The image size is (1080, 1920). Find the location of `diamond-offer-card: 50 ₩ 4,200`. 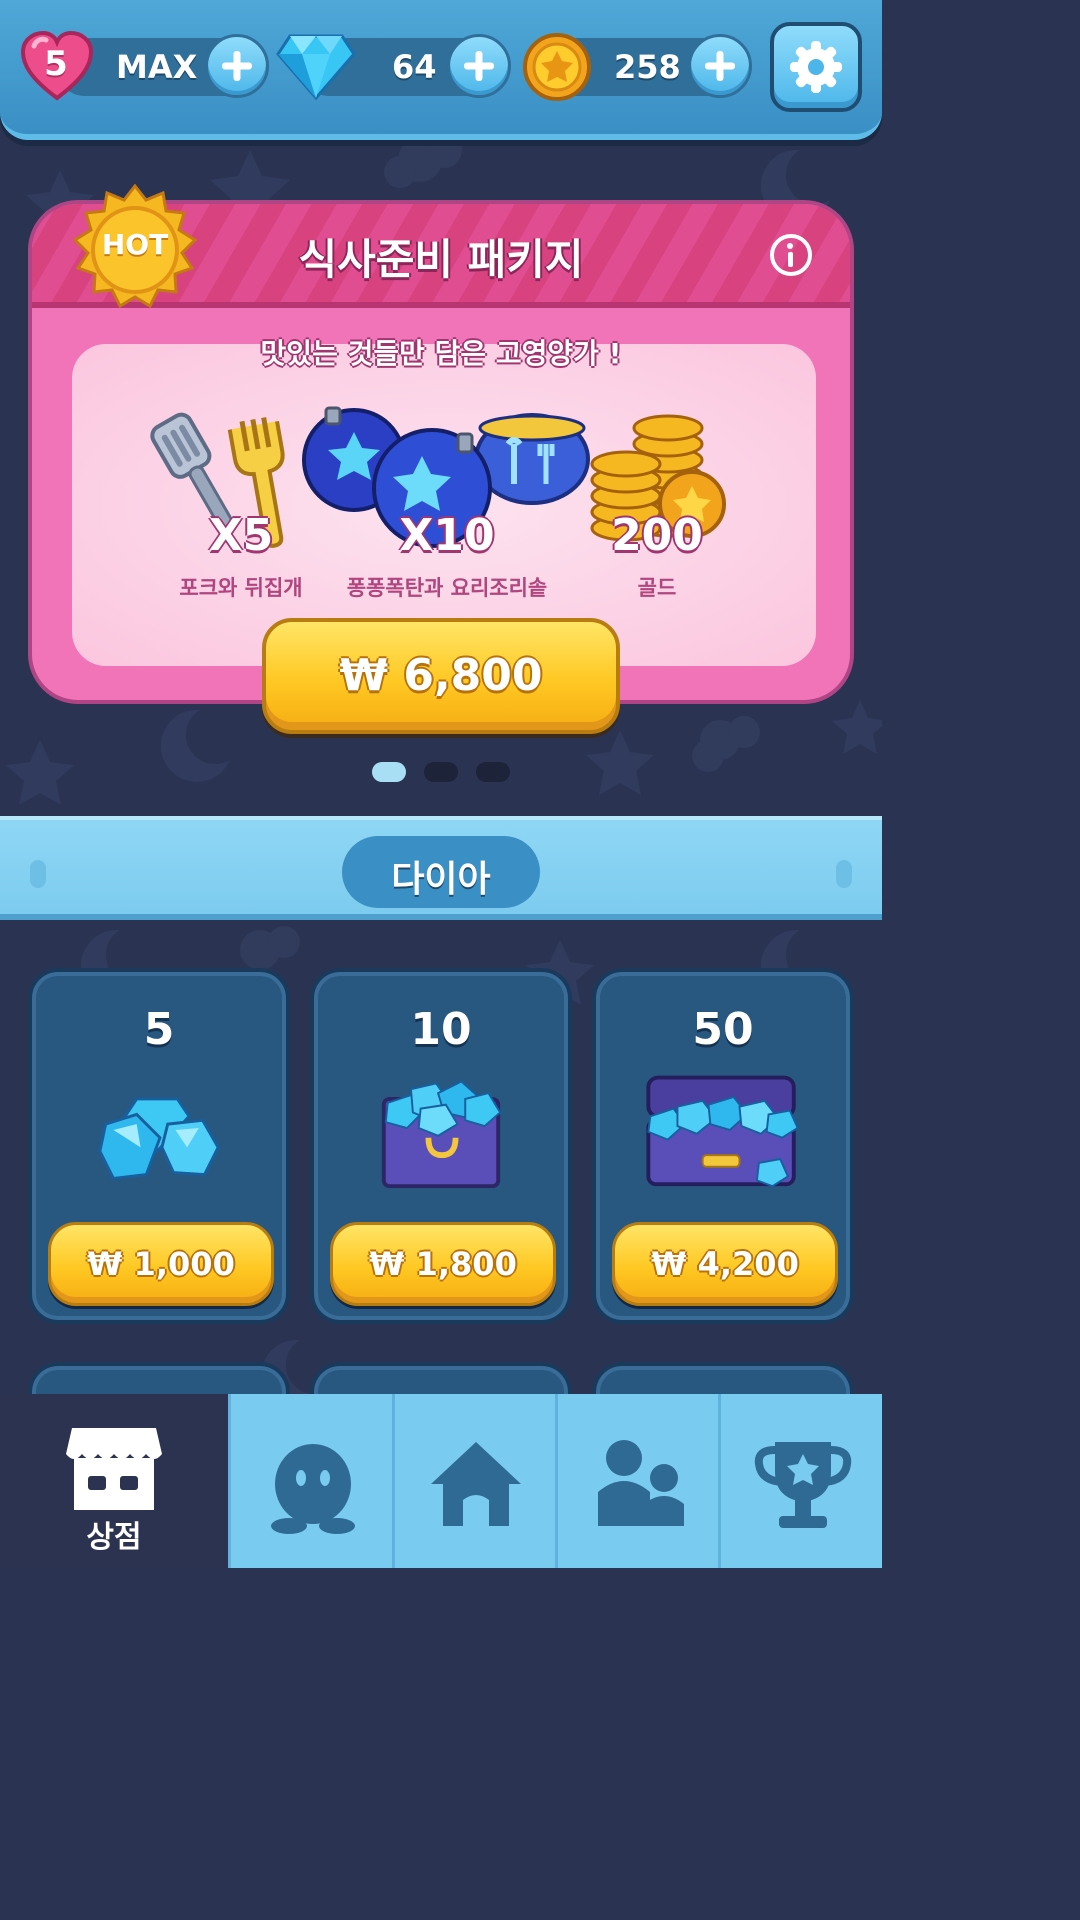

diamond-offer-card: 50 ₩ 4,200 is located at coordinates (723, 1146).